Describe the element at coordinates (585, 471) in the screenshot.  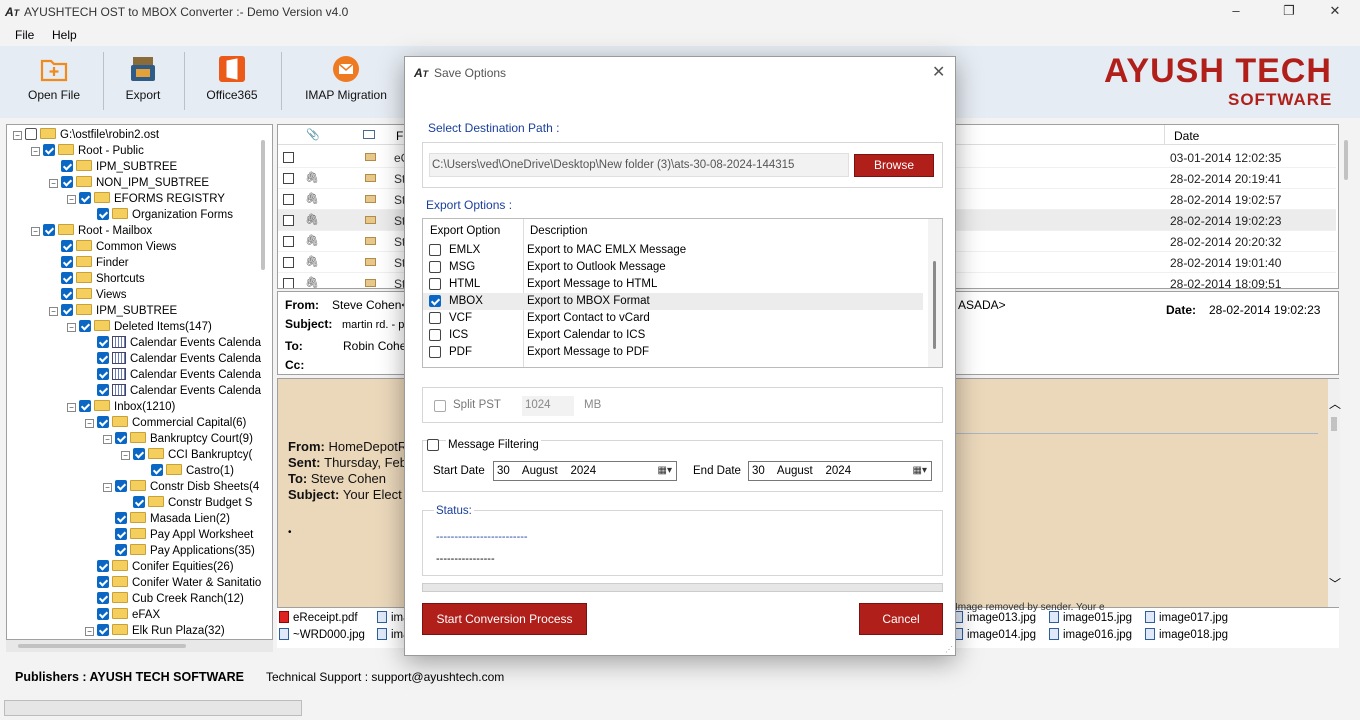
I see `start-date-picker: 30 August 2024 ▦▾` at that location.